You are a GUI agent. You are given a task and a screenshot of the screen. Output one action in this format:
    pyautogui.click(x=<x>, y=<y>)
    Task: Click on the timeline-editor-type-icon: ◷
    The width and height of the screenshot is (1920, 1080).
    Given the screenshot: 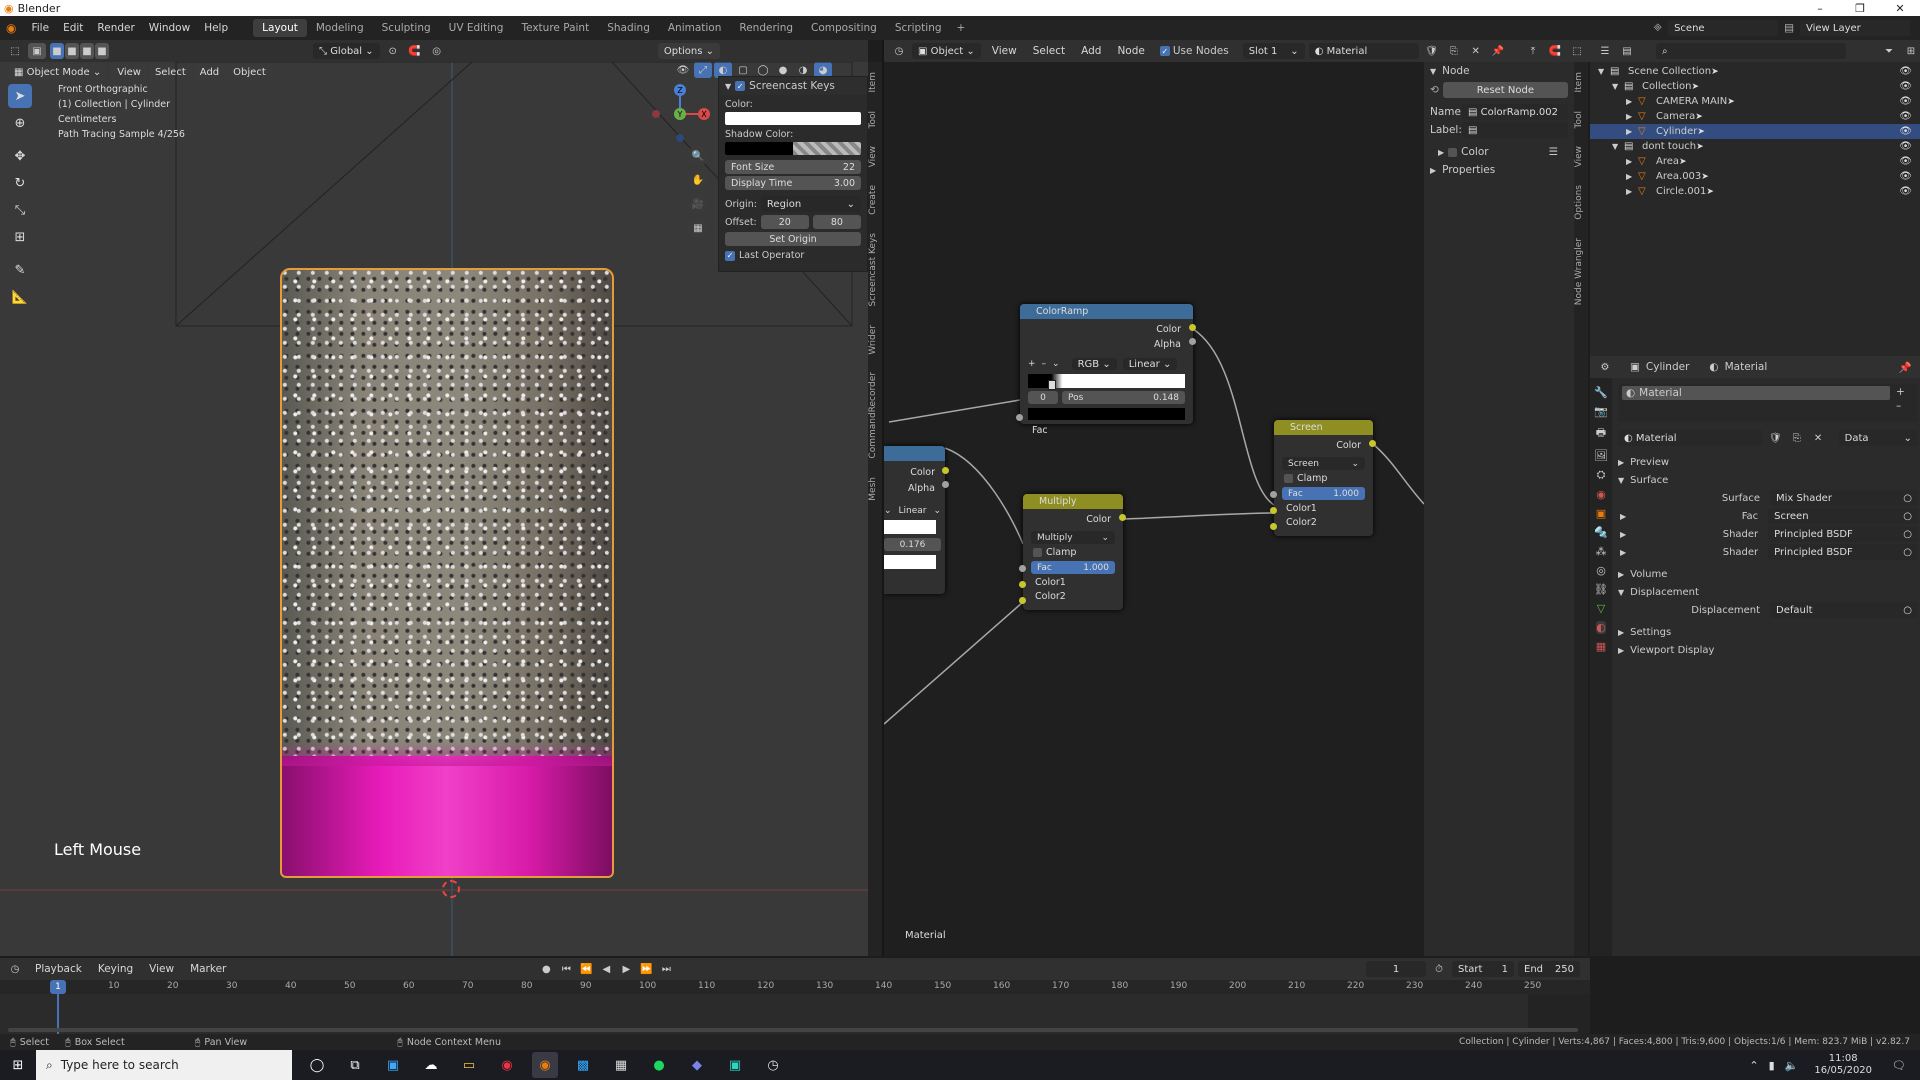 What is the action you would take?
    pyautogui.click(x=15, y=969)
    